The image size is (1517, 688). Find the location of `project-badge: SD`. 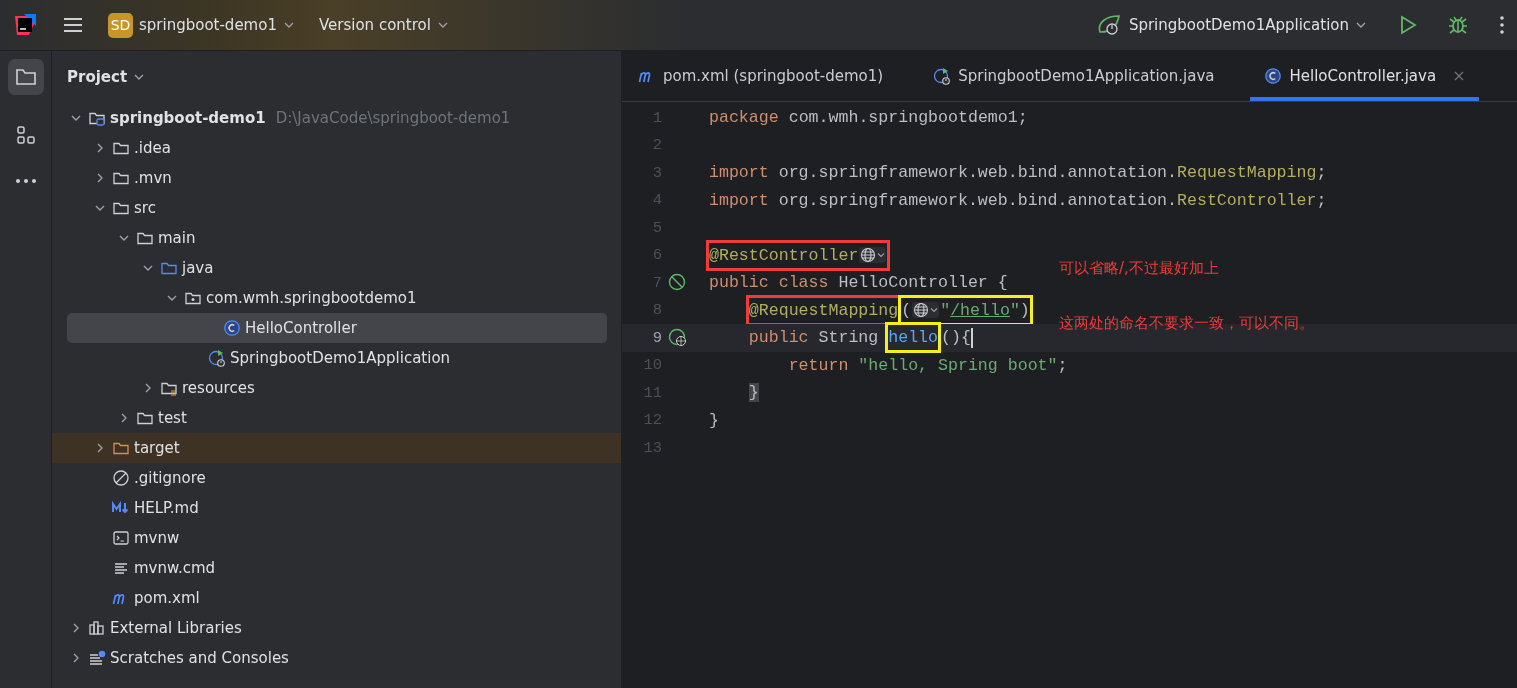

project-badge: SD is located at coordinates (120, 25).